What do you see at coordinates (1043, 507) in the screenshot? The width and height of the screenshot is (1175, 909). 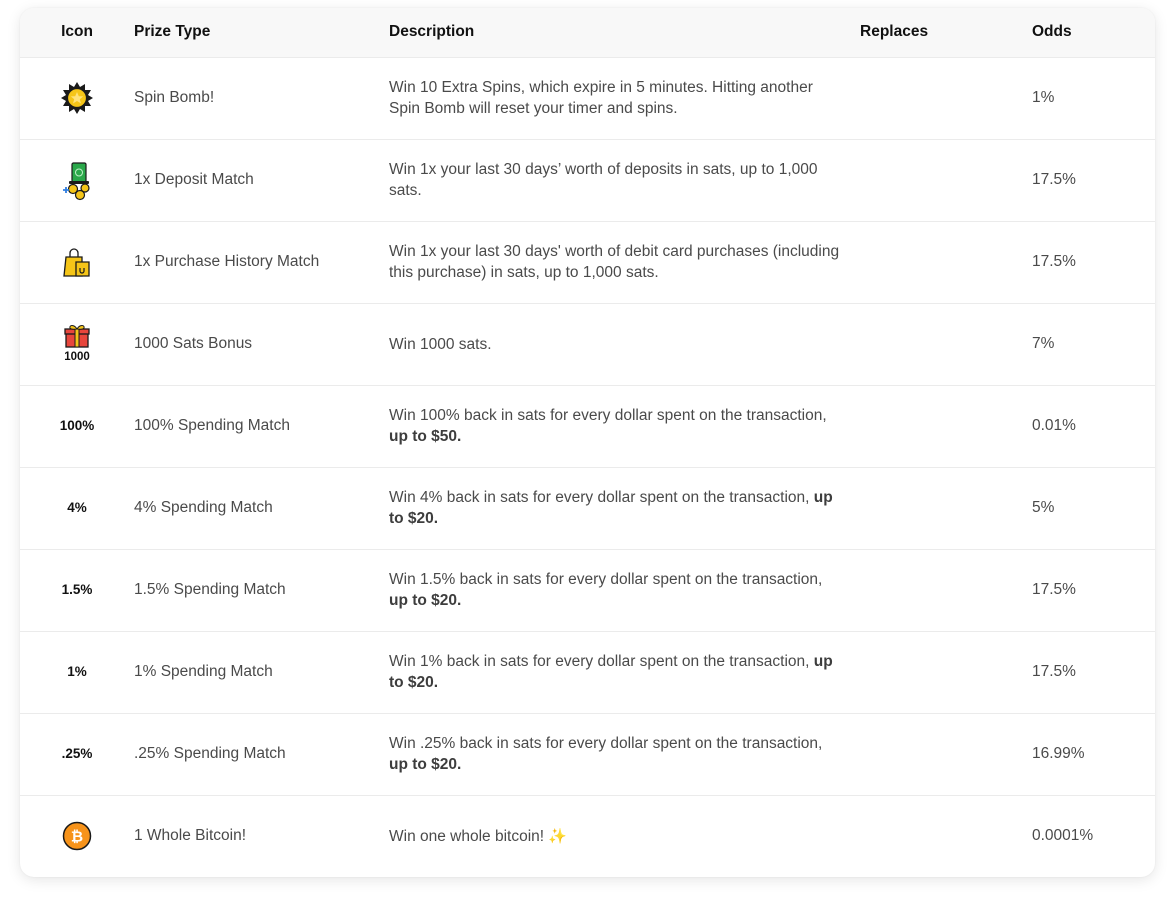 I see `odds-cell: 5%` at bounding box center [1043, 507].